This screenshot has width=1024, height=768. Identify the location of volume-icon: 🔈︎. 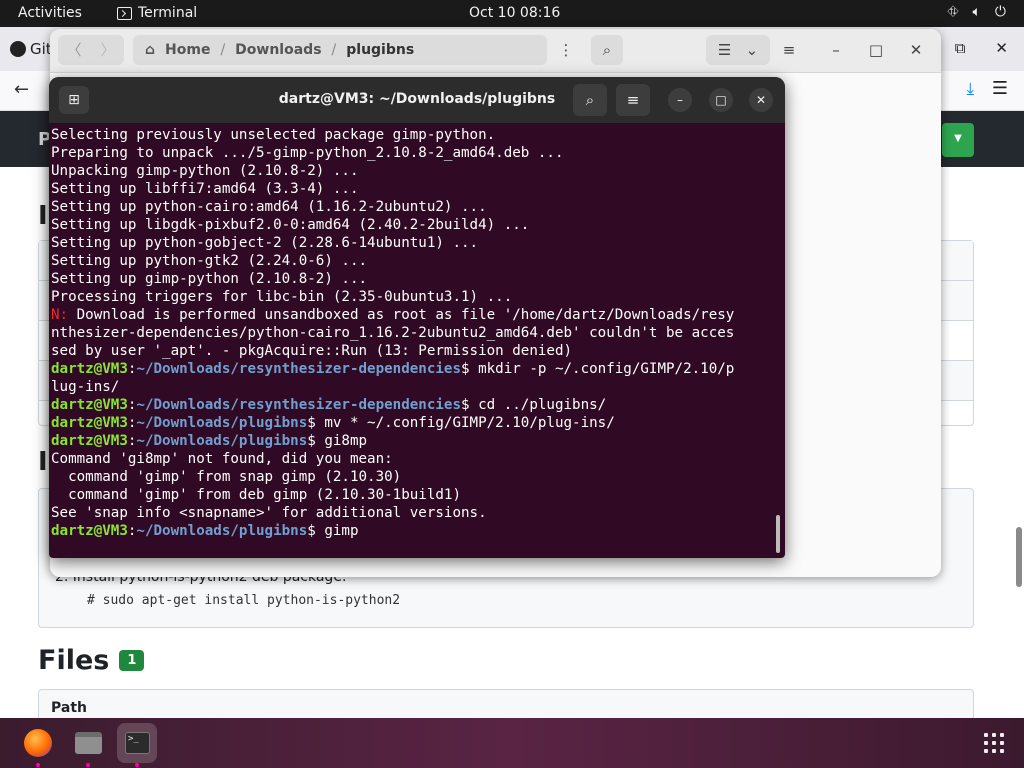
(977, 12).